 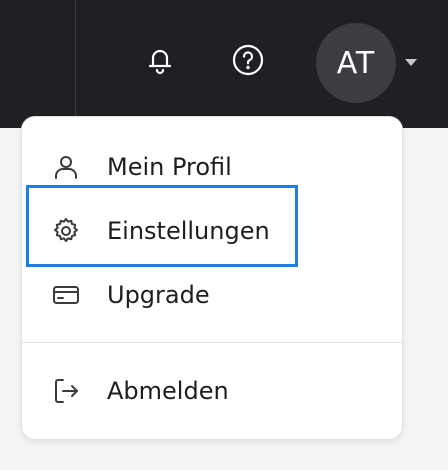 I want to click on focus-highlight, so click(x=162, y=226).